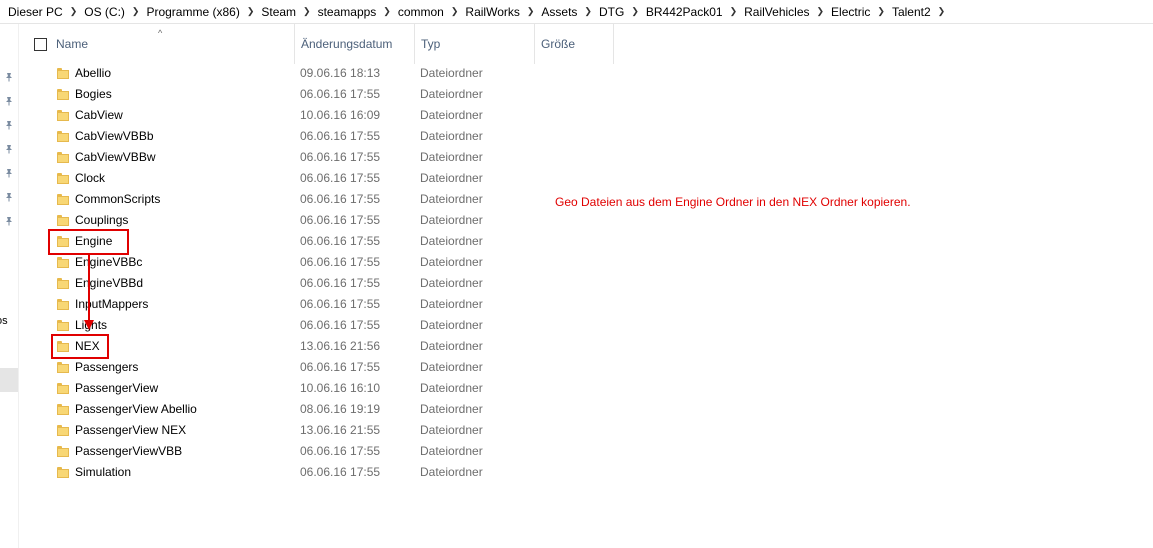  What do you see at coordinates (172, 44) in the screenshot?
I see `column-name: Name` at bounding box center [172, 44].